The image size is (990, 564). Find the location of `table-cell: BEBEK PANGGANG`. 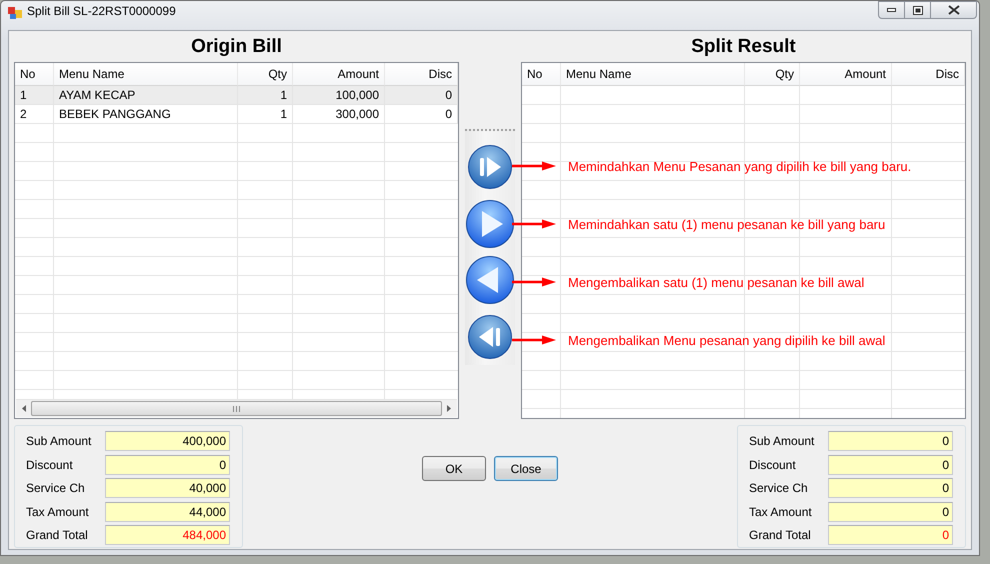

table-cell: BEBEK PANGGANG is located at coordinates (146, 114).